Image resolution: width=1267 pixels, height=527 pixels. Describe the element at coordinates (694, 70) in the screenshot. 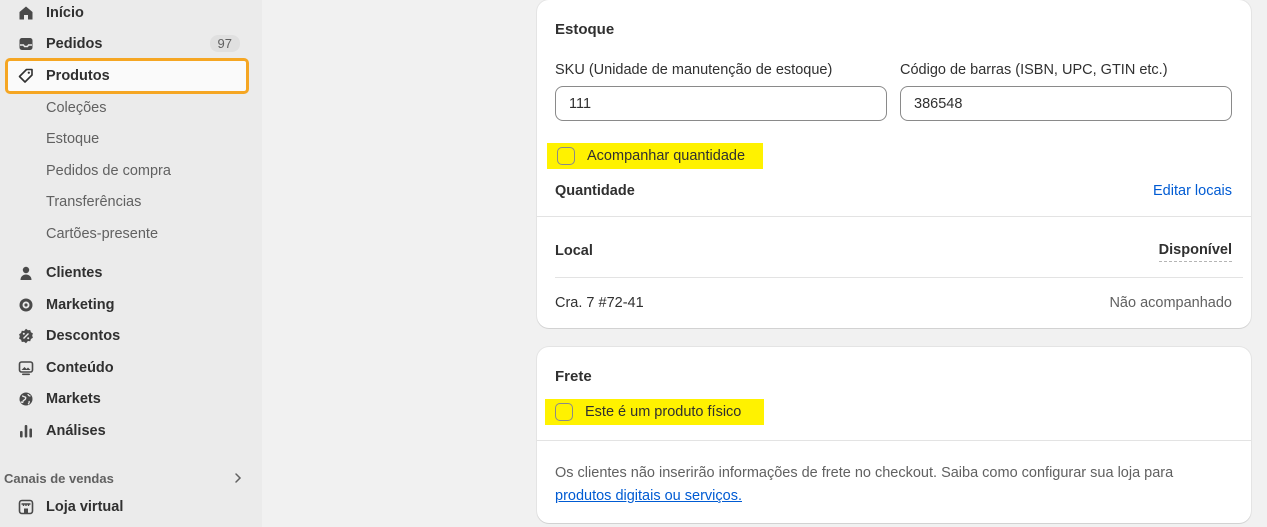

I see `sku-label: SKU (Unidade de manutenção de estoque)` at that location.